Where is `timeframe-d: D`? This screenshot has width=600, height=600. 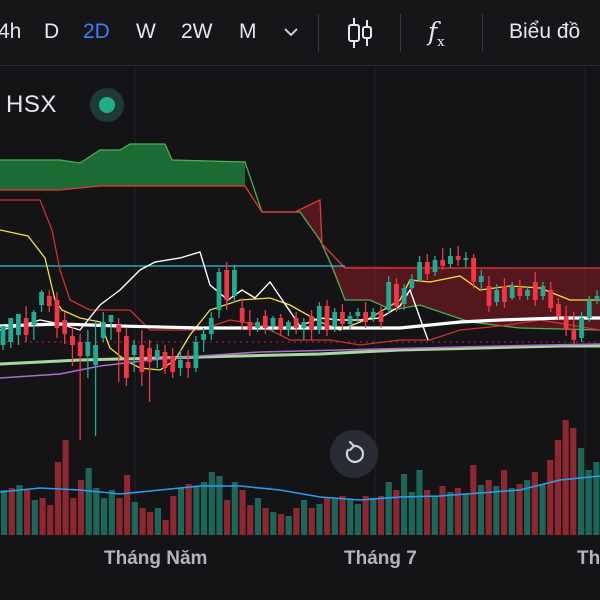
timeframe-d: D is located at coordinates (51, 32).